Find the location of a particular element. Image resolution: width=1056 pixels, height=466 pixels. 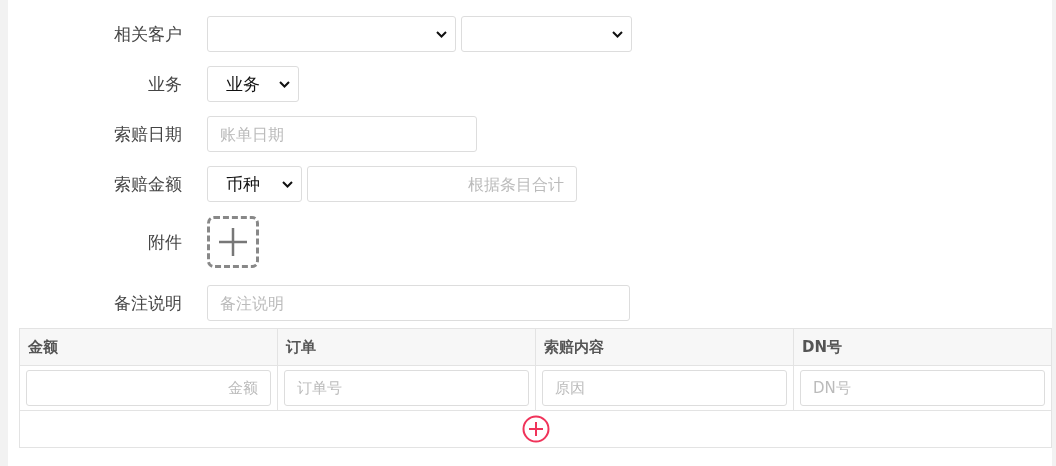

field-label: 索赔日期 is located at coordinates (148, 134).